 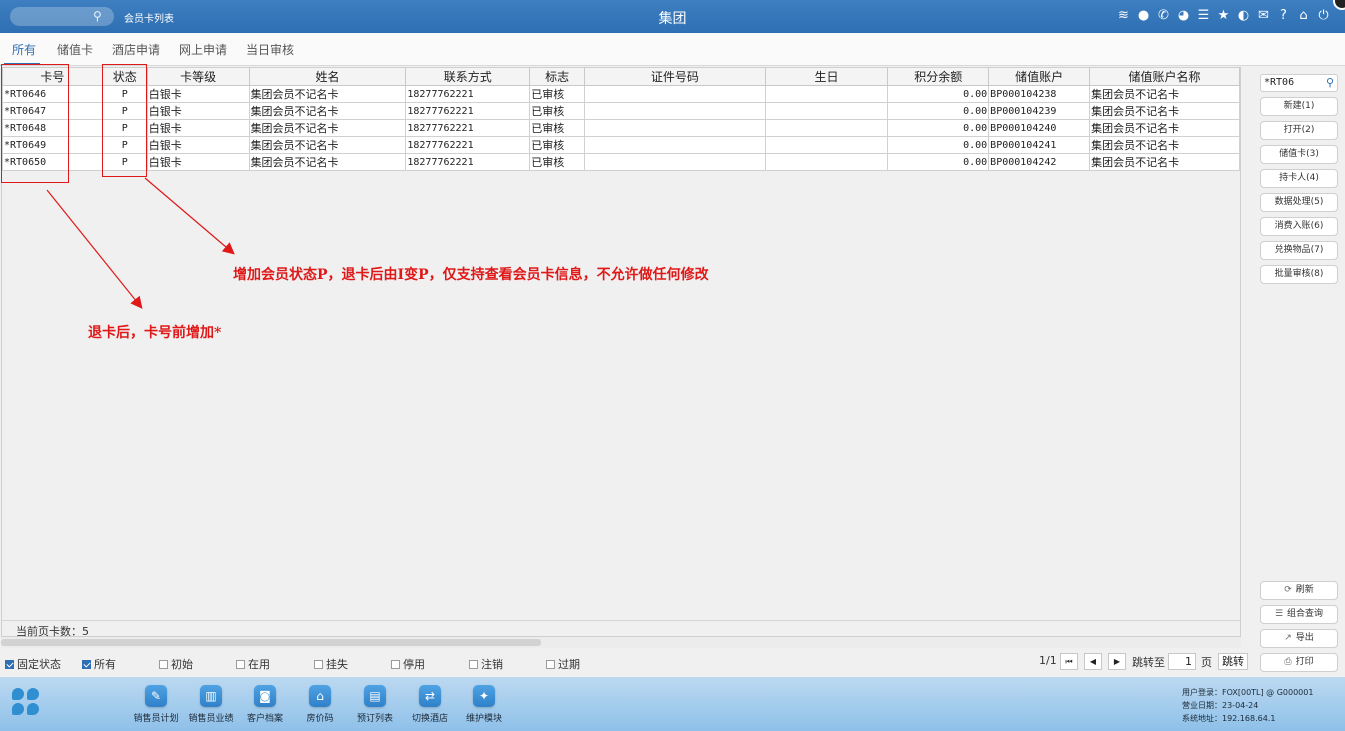 What do you see at coordinates (156, 704) in the screenshot?
I see `dock-sales-plan: ✎ 销售员计划` at bounding box center [156, 704].